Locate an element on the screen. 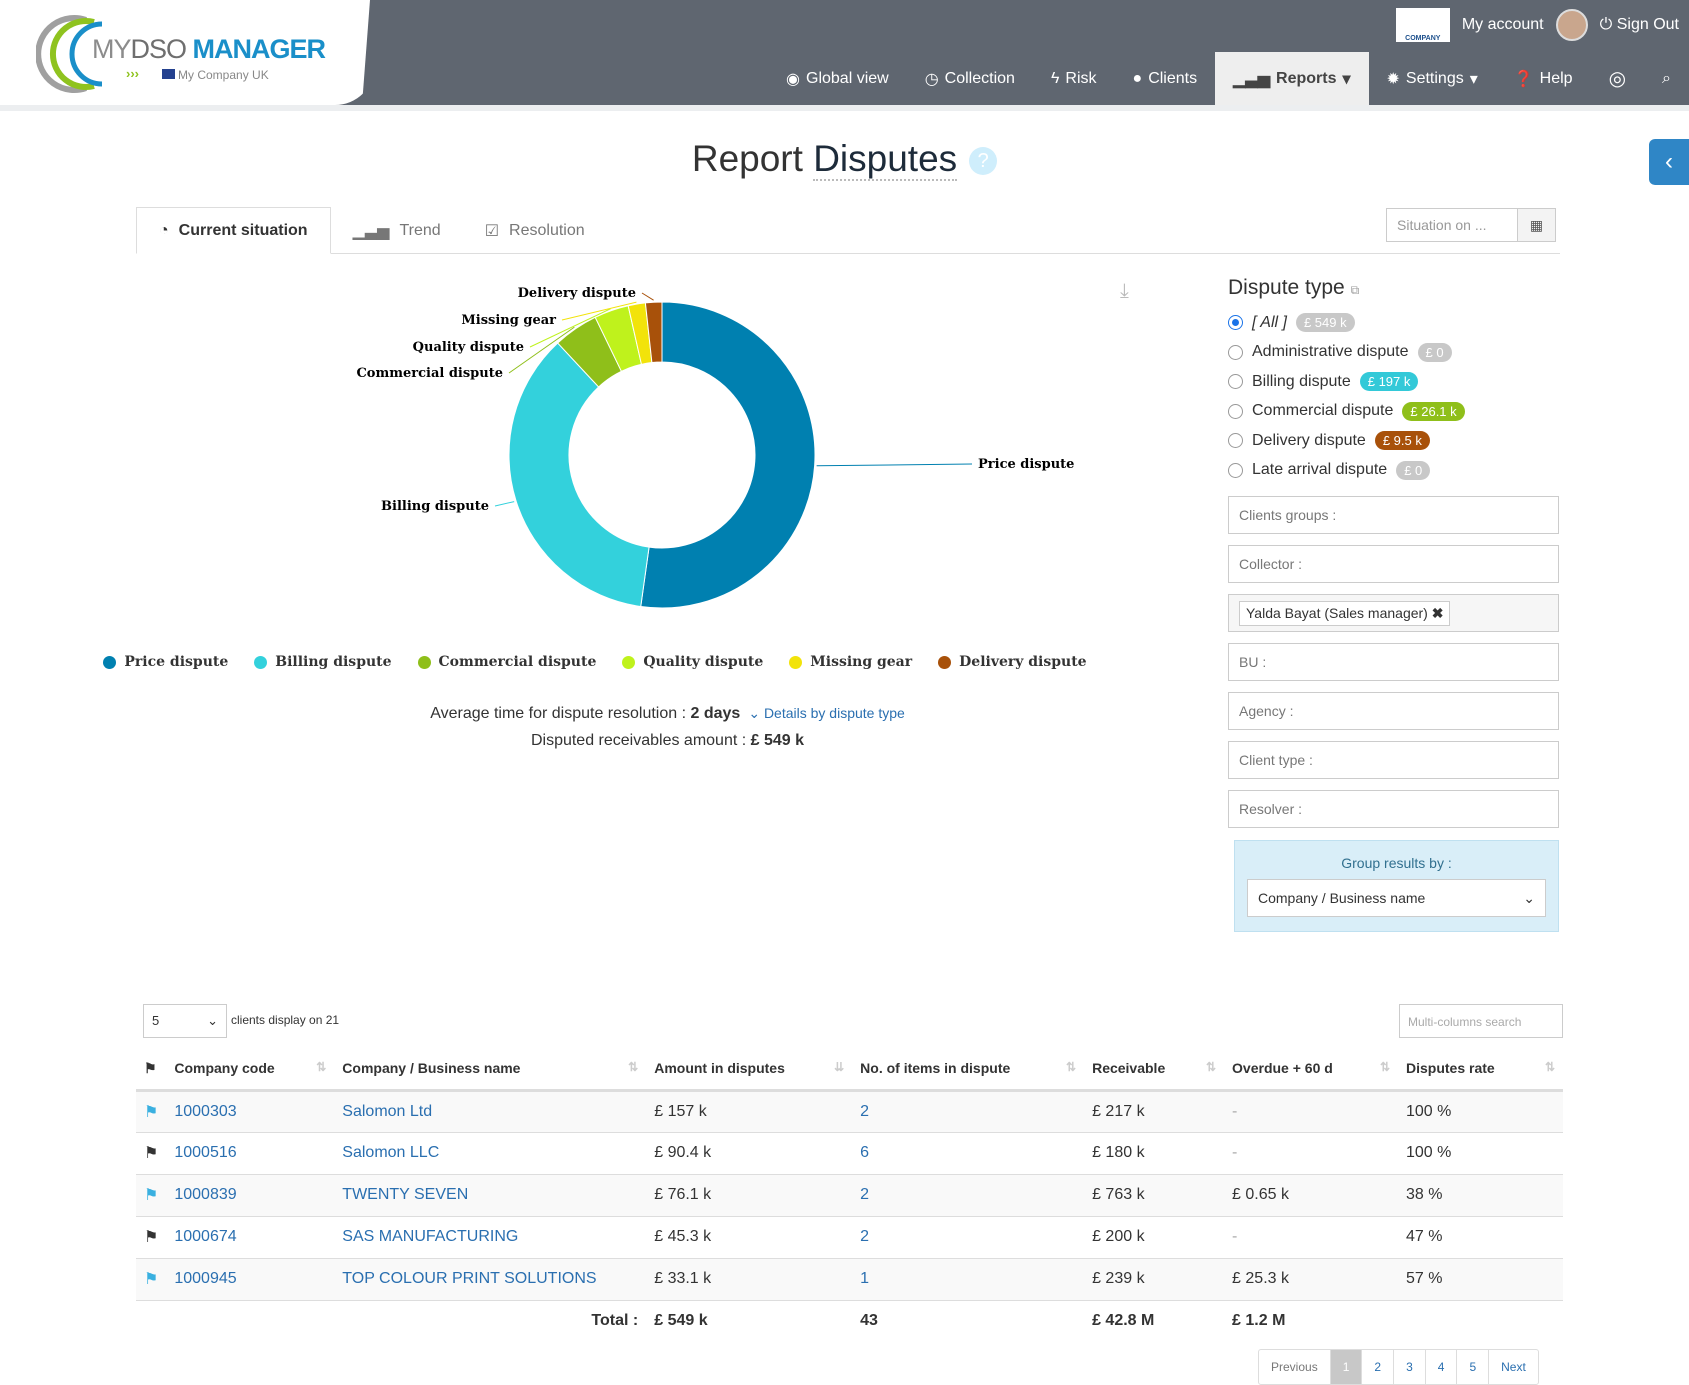 The width and height of the screenshot is (1689, 1385). column-header: Company code ⇅ is located at coordinates (250, 1070).